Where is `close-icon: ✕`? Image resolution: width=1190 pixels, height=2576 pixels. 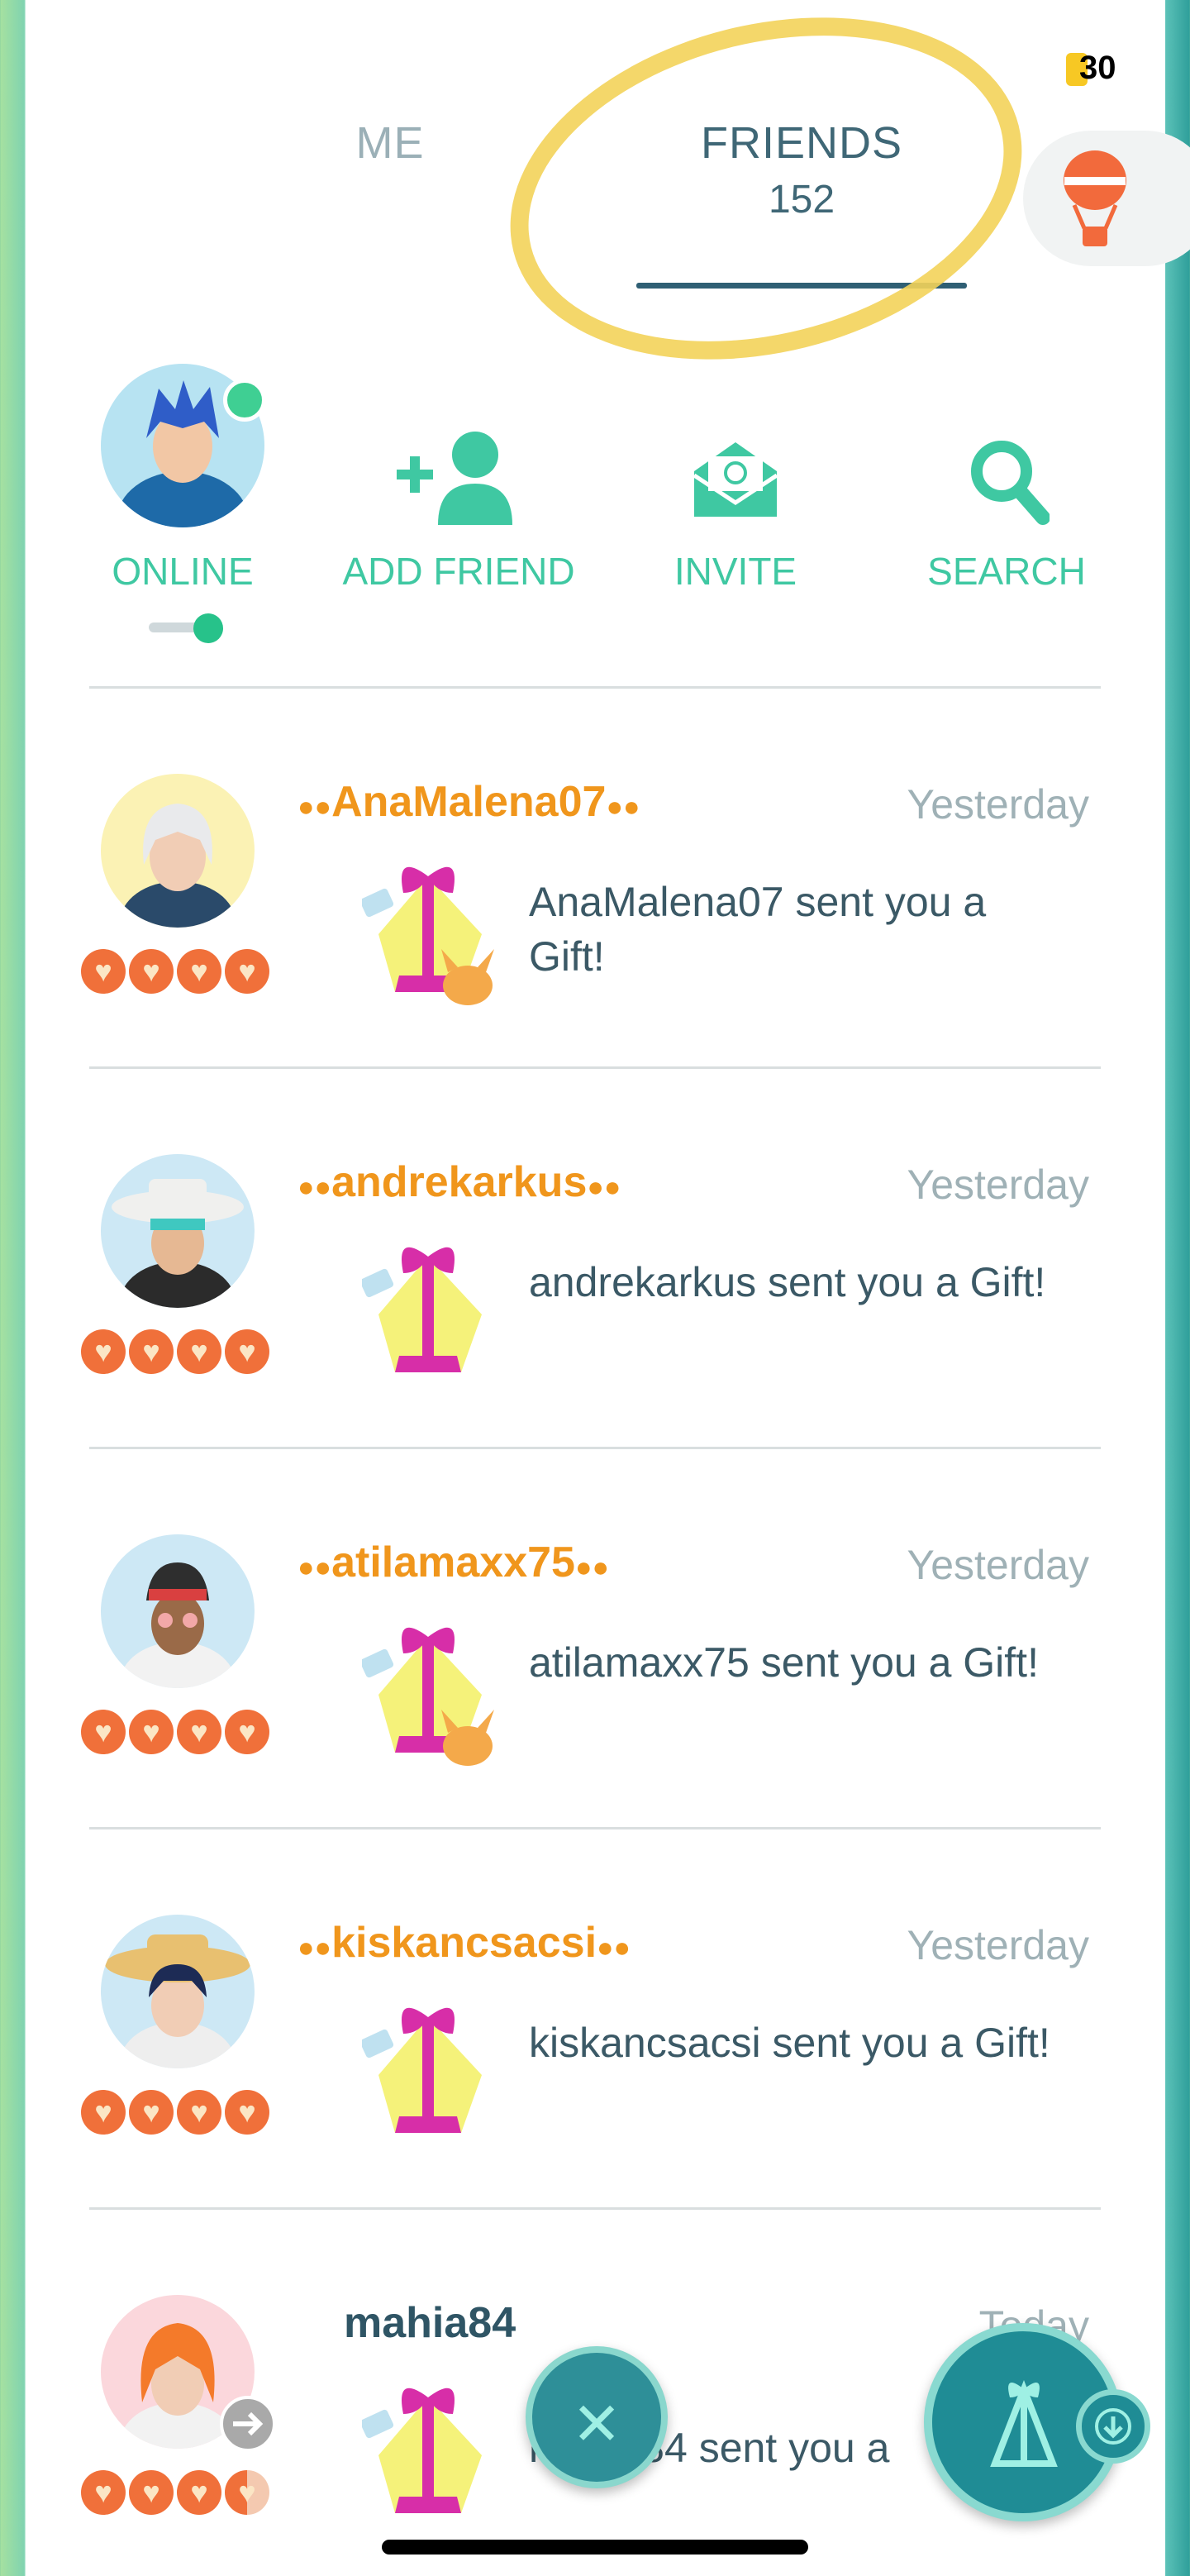 close-icon: ✕ is located at coordinates (596, 2425).